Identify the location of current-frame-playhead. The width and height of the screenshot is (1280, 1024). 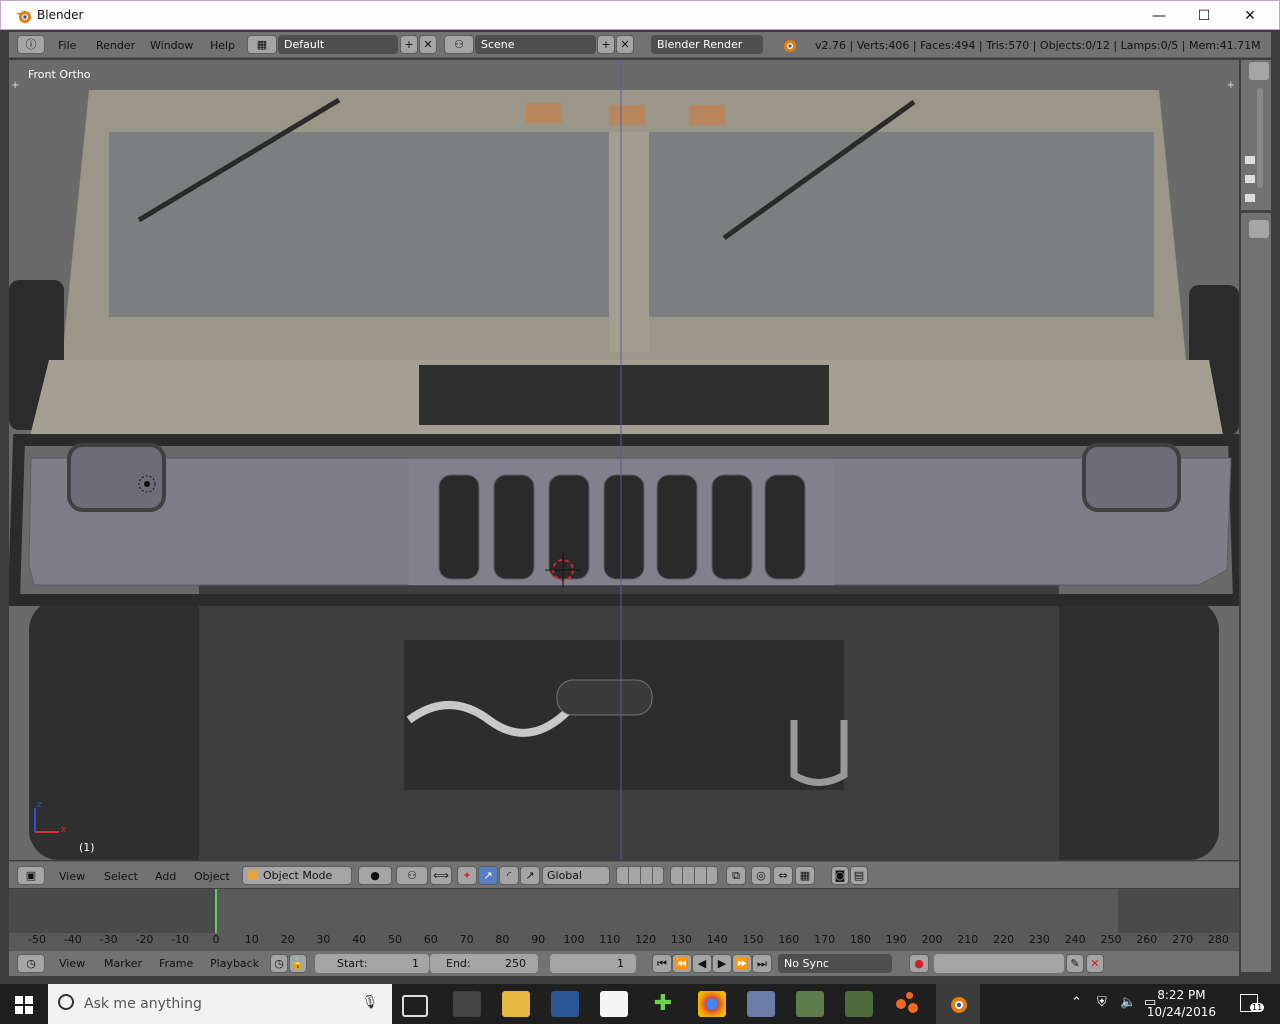
(216, 911).